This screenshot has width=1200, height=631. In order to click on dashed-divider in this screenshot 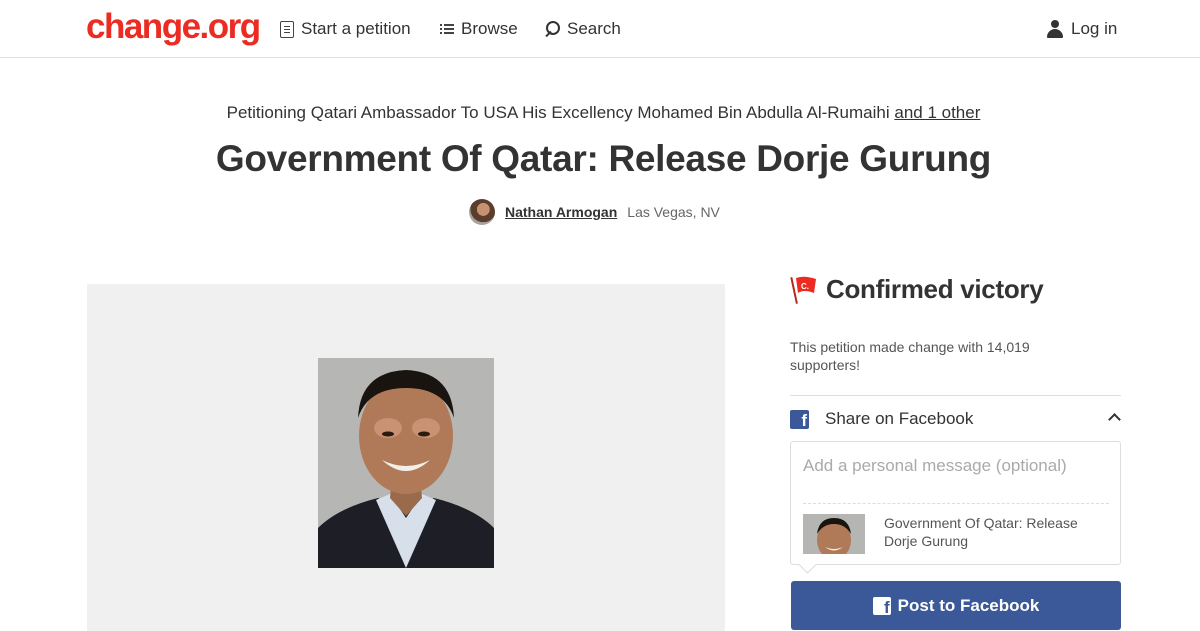, I will do `click(956, 503)`.